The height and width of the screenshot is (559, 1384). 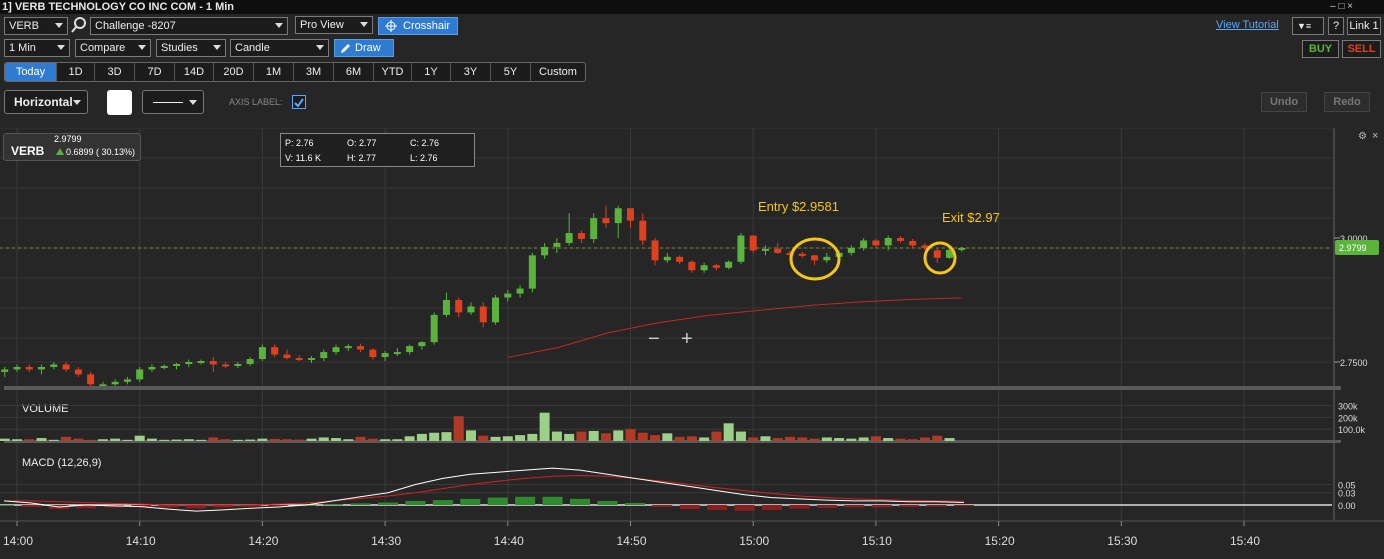 What do you see at coordinates (1341, 7) in the screenshot?
I see `window-controls: – □ ×` at bounding box center [1341, 7].